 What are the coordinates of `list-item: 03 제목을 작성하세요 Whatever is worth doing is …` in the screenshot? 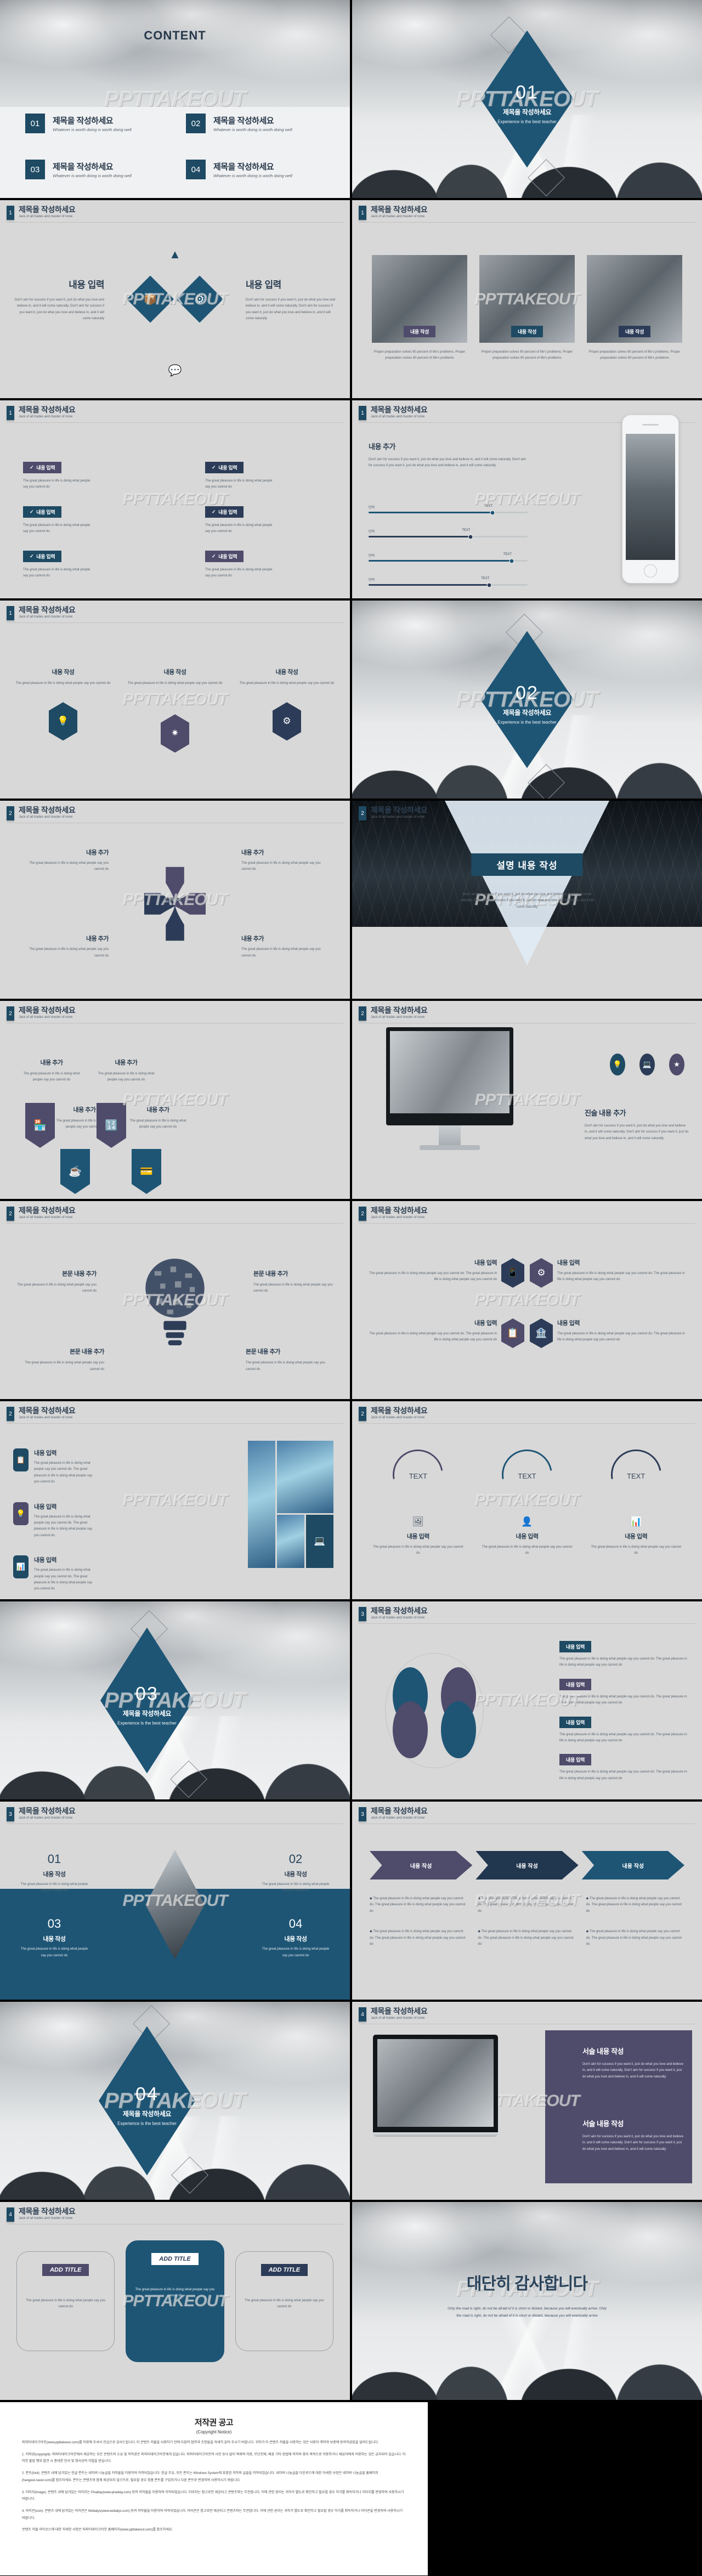 It's located at (95, 169).